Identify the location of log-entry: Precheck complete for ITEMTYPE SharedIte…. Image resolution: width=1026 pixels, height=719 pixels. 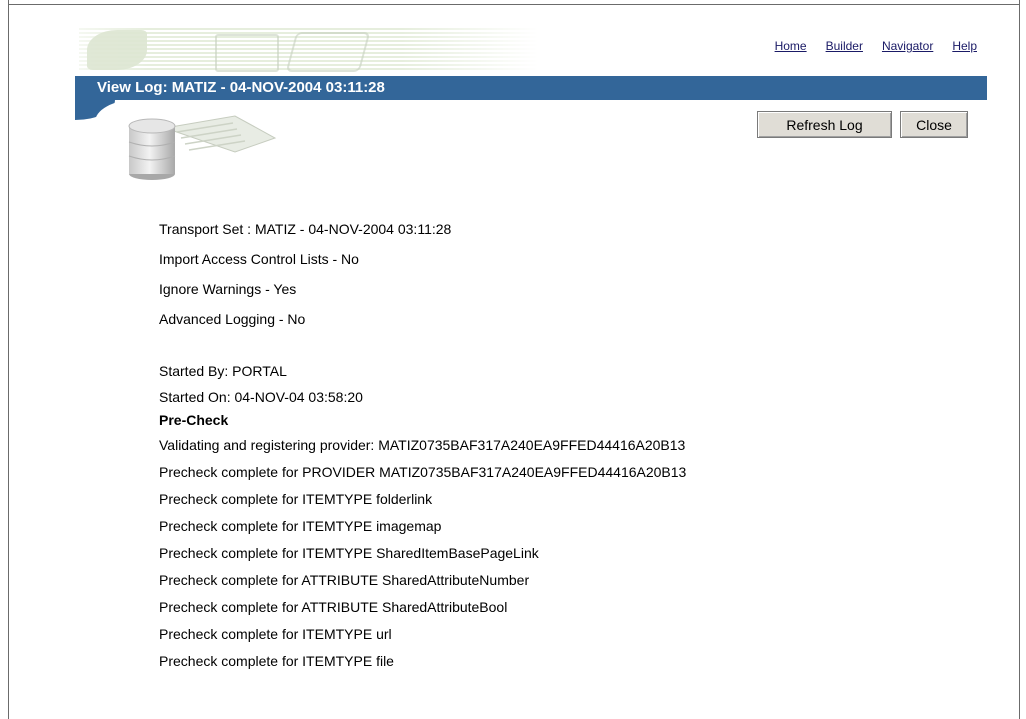
(349, 553).